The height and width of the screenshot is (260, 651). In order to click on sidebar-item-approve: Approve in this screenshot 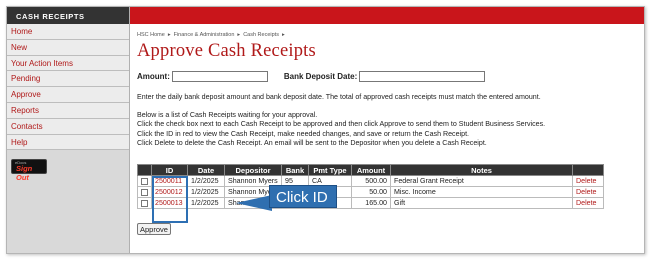, I will do `click(68, 95)`.